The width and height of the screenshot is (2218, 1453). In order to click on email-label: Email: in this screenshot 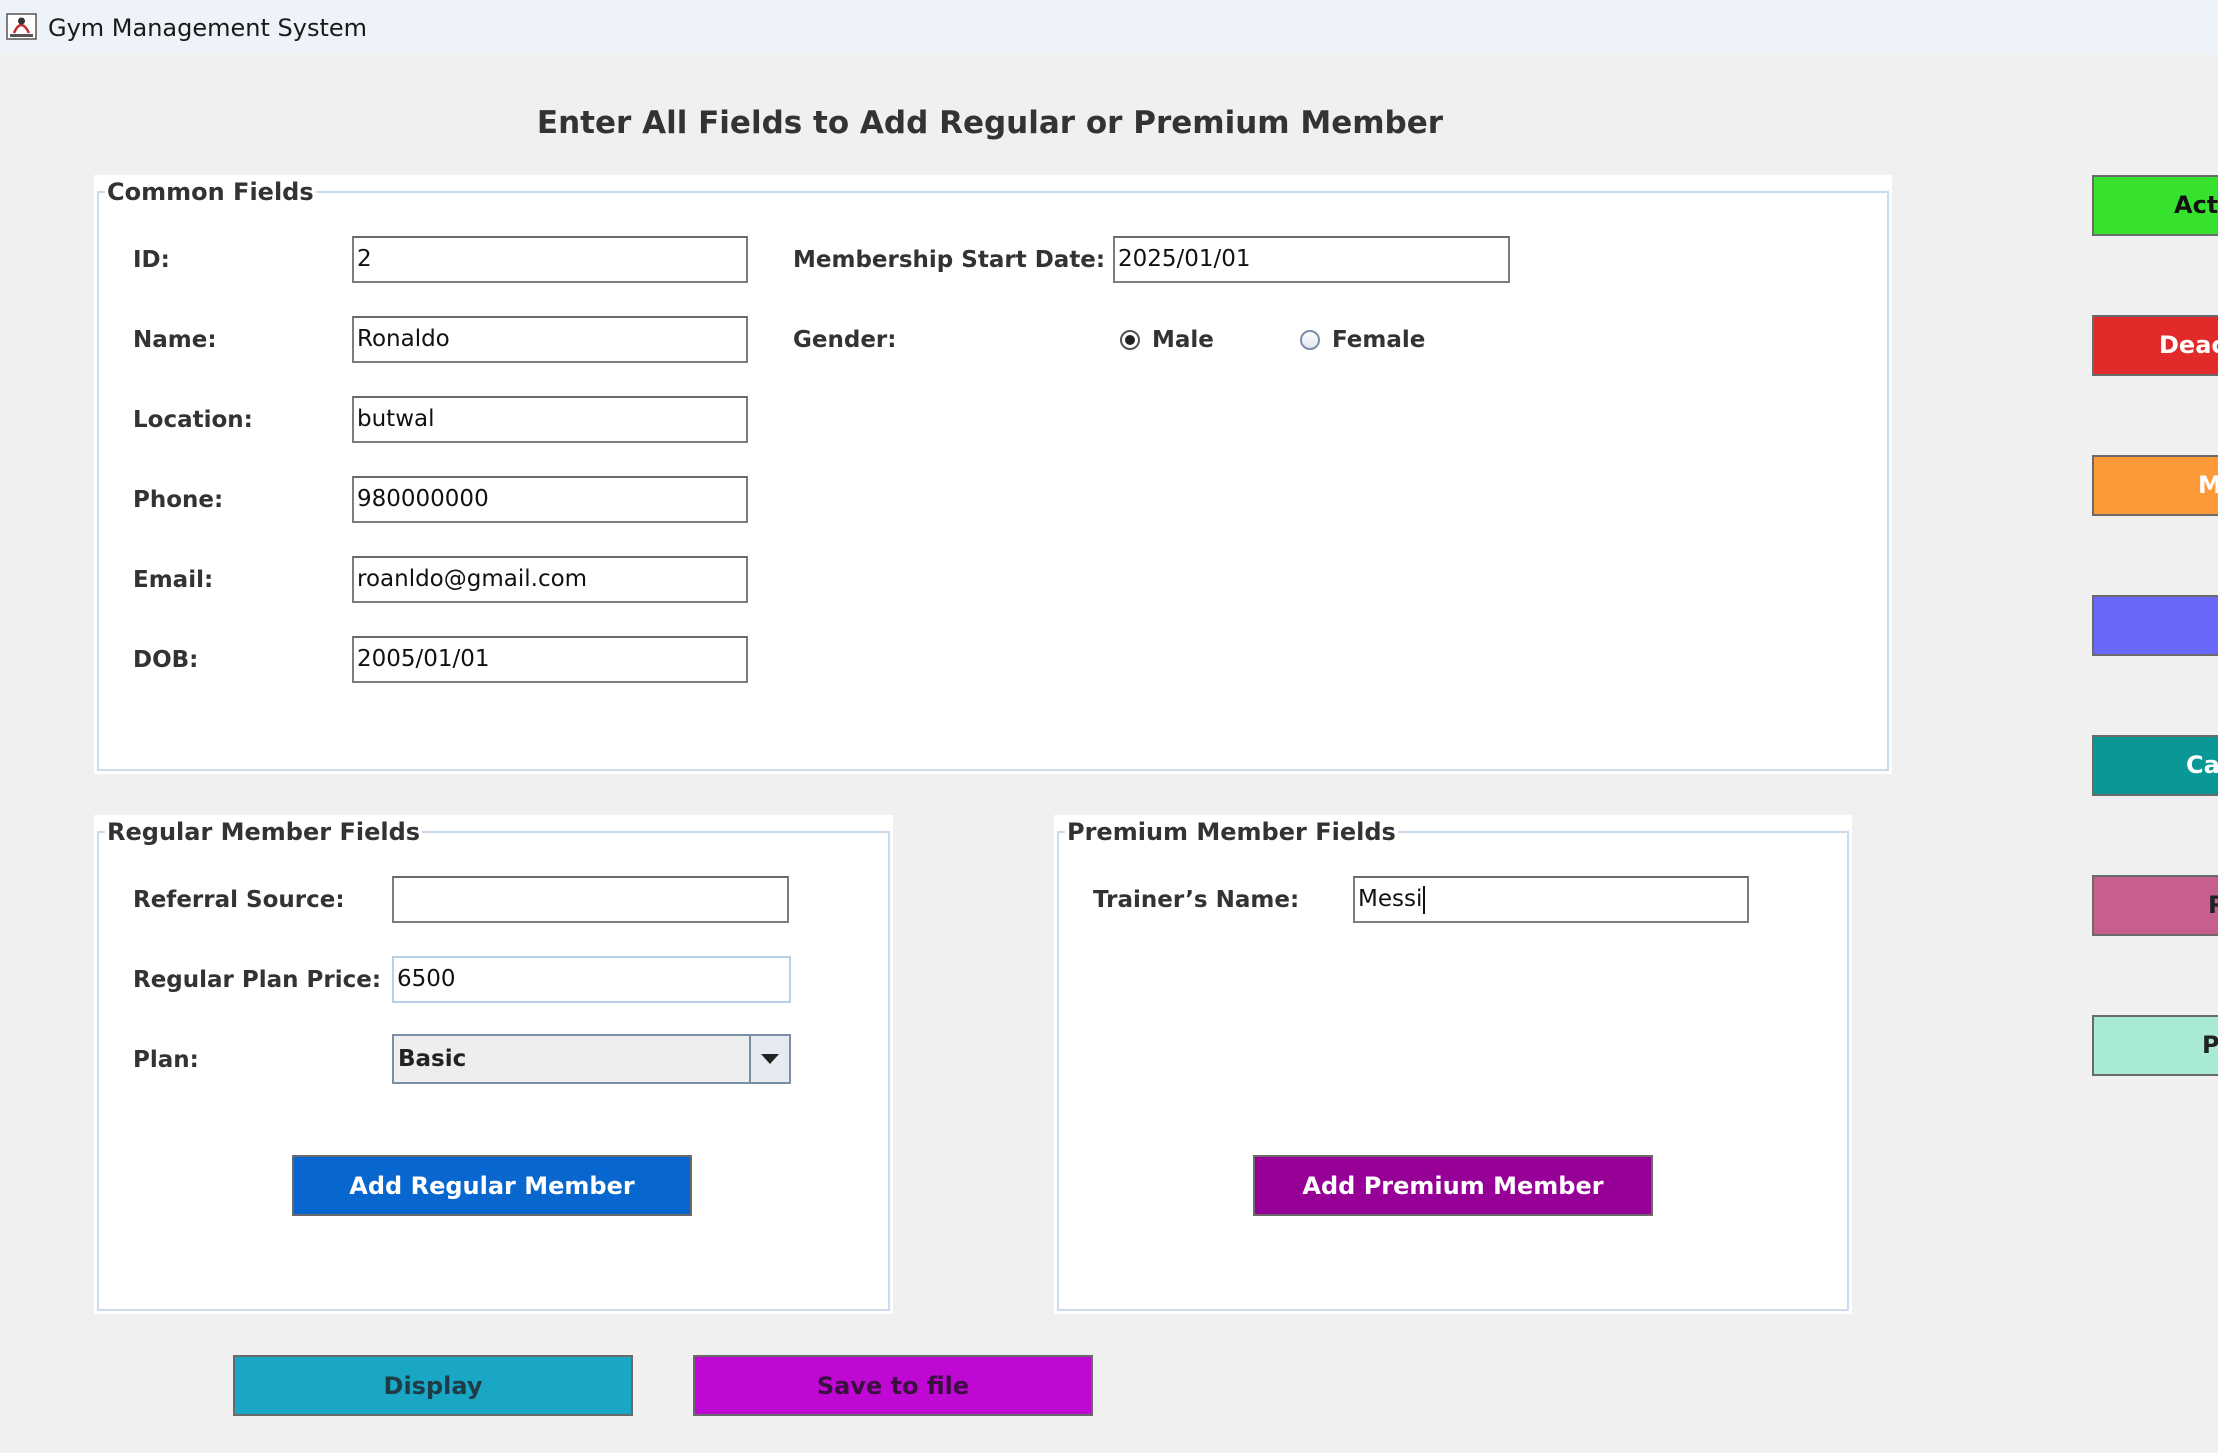, I will do `click(173, 580)`.